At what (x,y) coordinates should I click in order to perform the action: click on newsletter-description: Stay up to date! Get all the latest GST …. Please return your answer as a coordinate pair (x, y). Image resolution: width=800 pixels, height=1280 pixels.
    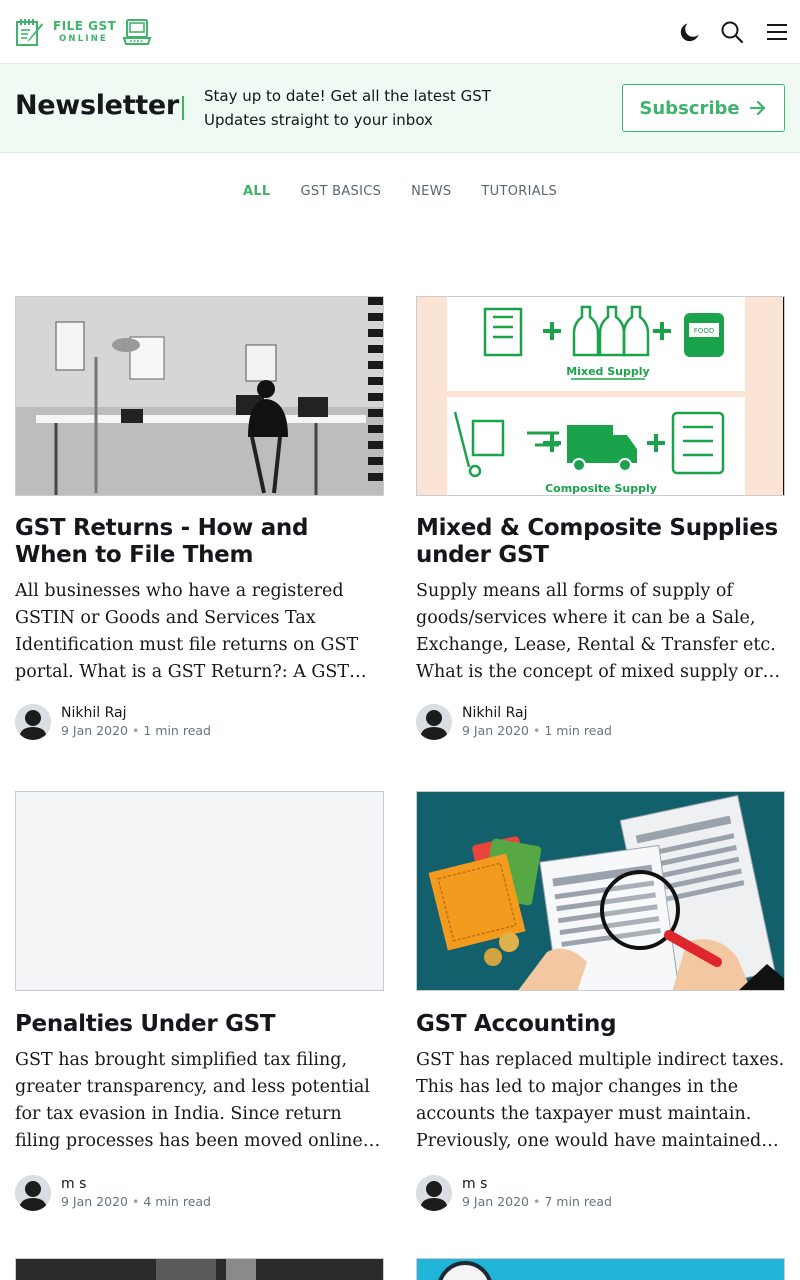
    Looking at the image, I should click on (347, 108).